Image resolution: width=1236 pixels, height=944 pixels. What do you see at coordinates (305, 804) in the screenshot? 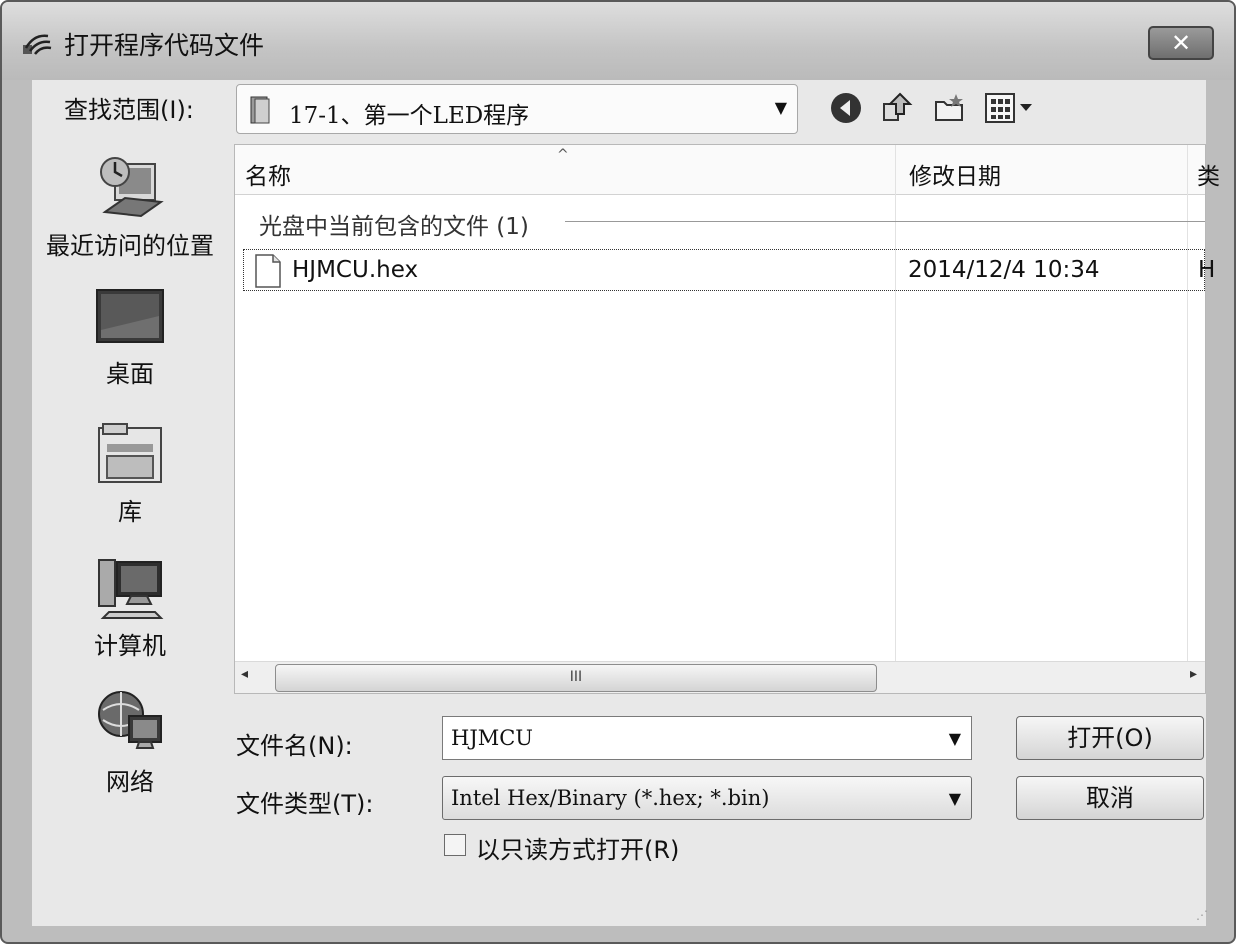
I see `filetype-label: 文件类型(T):` at bounding box center [305, 804].